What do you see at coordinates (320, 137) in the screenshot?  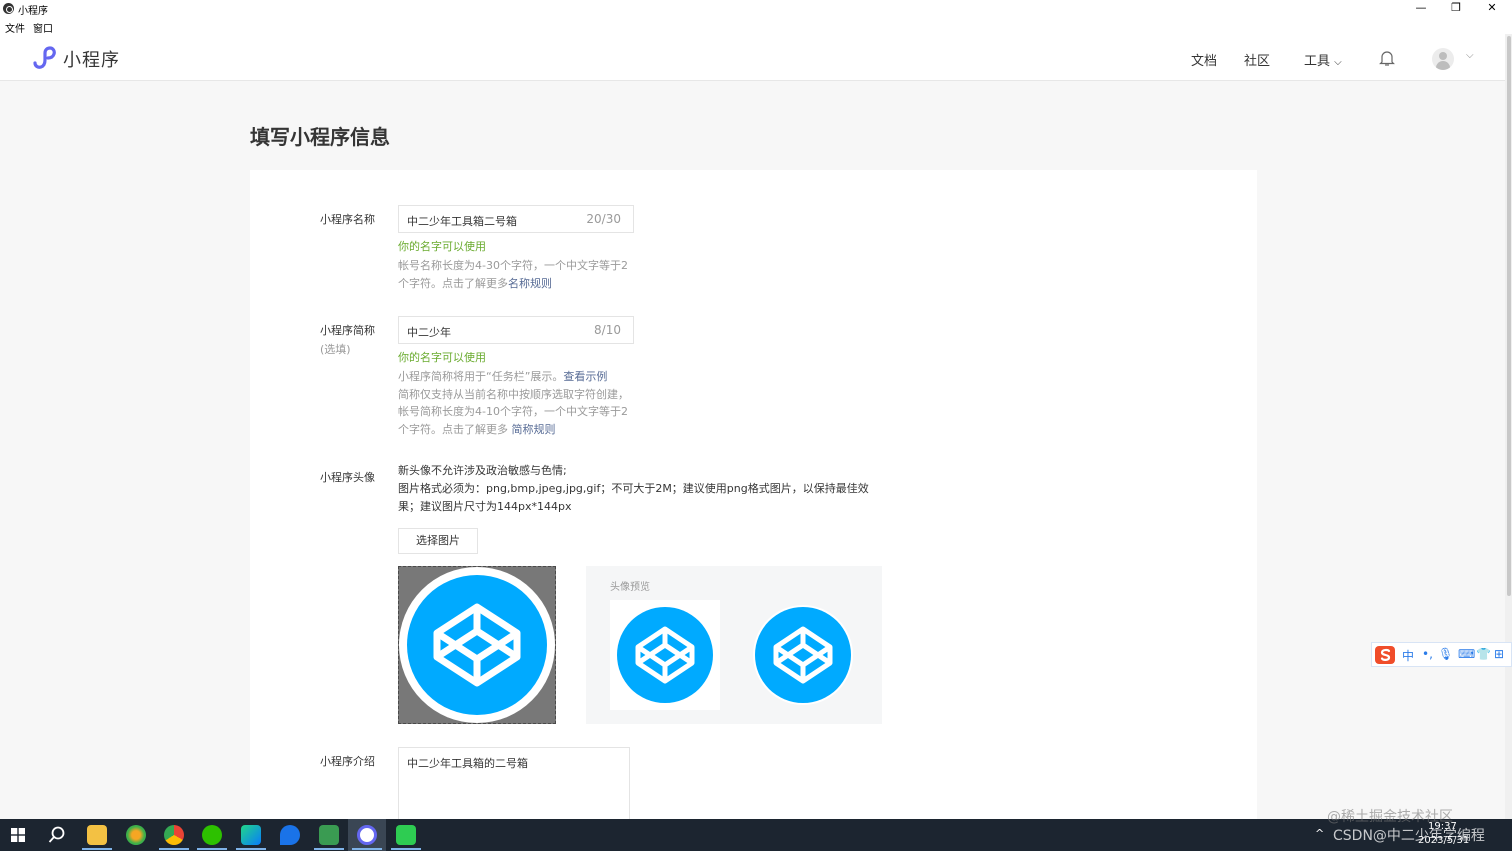 I see `page-title: 填写小程序信息` at bounding box center [320, 137].